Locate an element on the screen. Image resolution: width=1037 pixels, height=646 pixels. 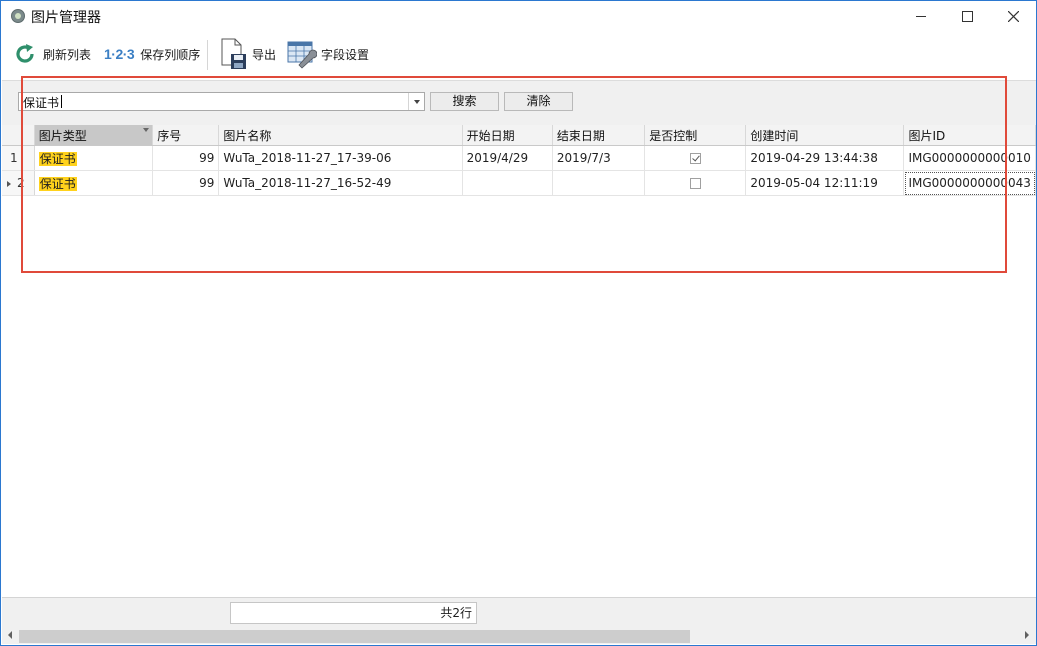
column-header-seq: 序号 is located at coordinates (186, 135).